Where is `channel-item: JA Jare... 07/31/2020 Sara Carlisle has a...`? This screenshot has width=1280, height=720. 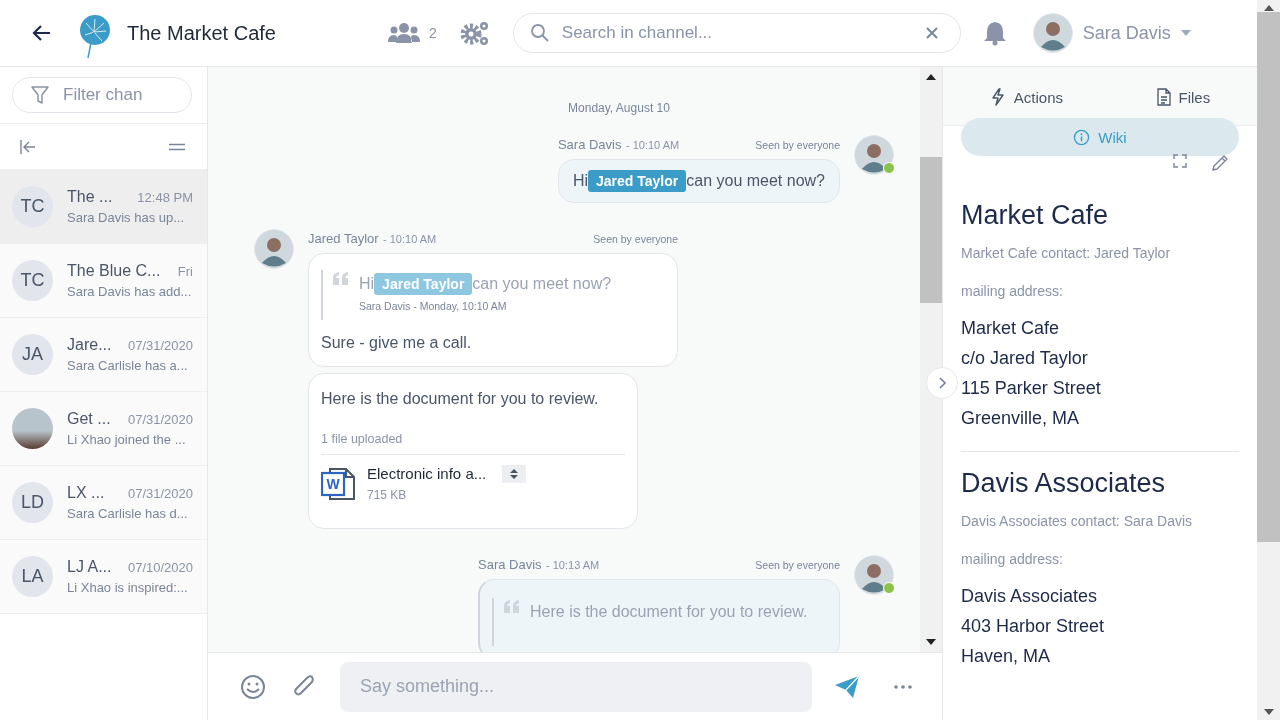 channel-item: JA Jare... 07/31/2020 Sara Carlisle has a... is located at coordinates (103, 355).